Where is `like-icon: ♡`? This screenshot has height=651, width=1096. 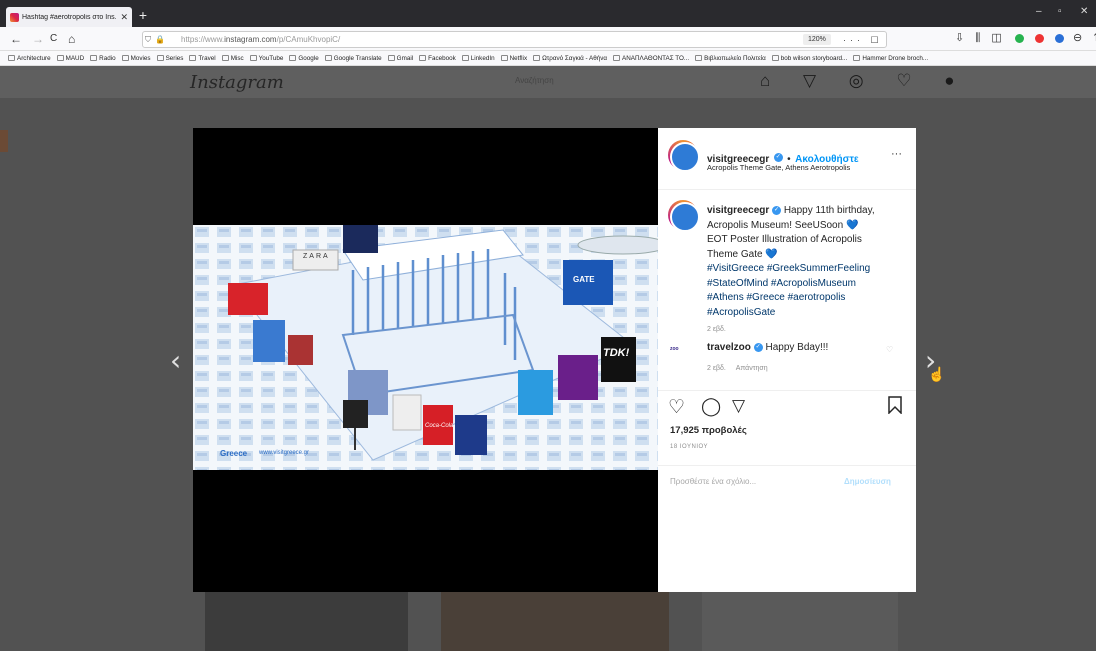
like-icon: ♡ is located at coordinates (676, 407).